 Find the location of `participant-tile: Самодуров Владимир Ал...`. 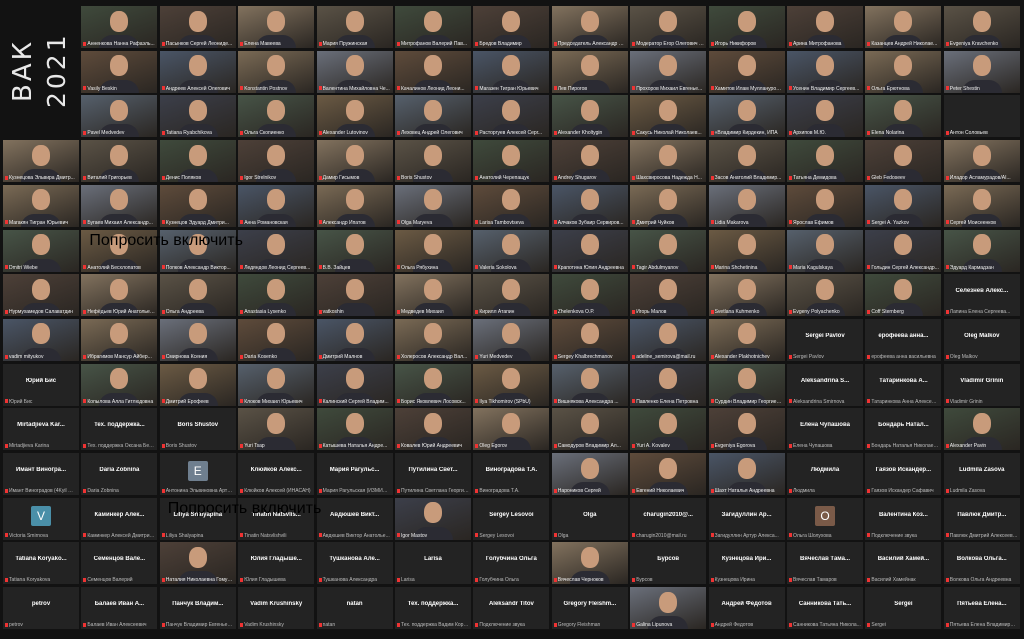

participant-tile: Самодуров Владимир Ал... is located at coordinates (589, 429).